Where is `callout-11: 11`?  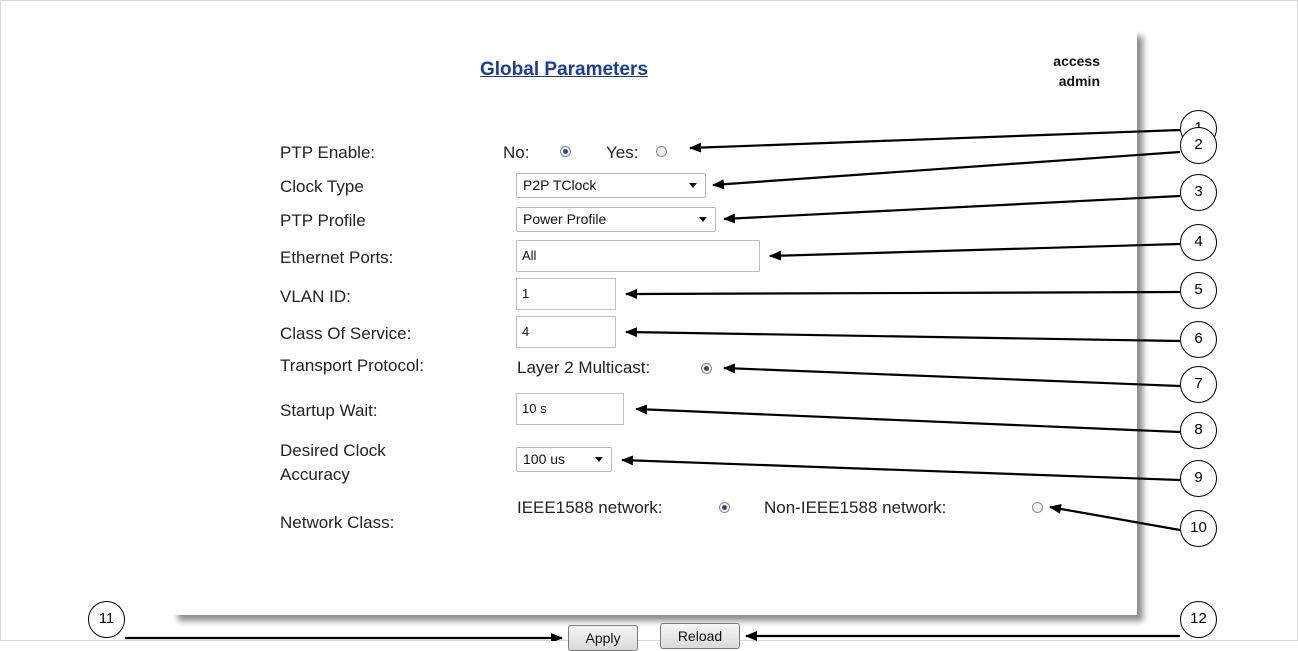
callout-11: 11 is located at coordinates (106, 619).